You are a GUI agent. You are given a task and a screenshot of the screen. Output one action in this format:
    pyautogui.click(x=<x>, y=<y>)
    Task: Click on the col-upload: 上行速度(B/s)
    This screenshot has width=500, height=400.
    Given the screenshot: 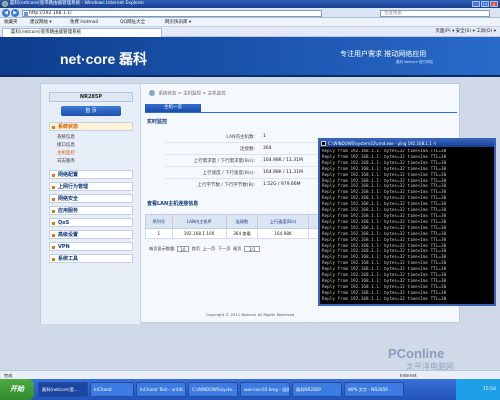 What is the action you would take?
    pyautogui.click(x=283, y=221)
    